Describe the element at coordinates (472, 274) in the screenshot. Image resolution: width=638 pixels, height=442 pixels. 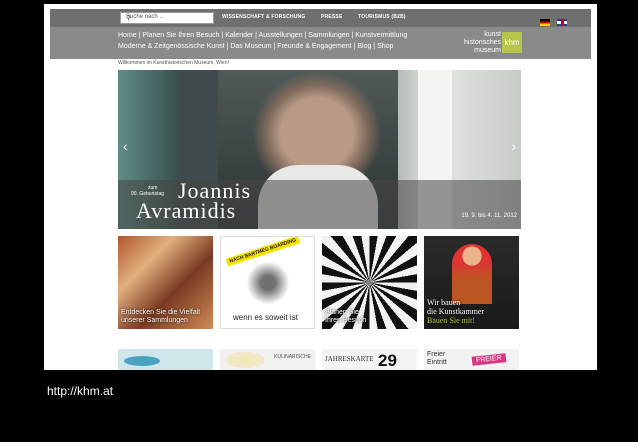
I see `tile-4-figure` at that location.